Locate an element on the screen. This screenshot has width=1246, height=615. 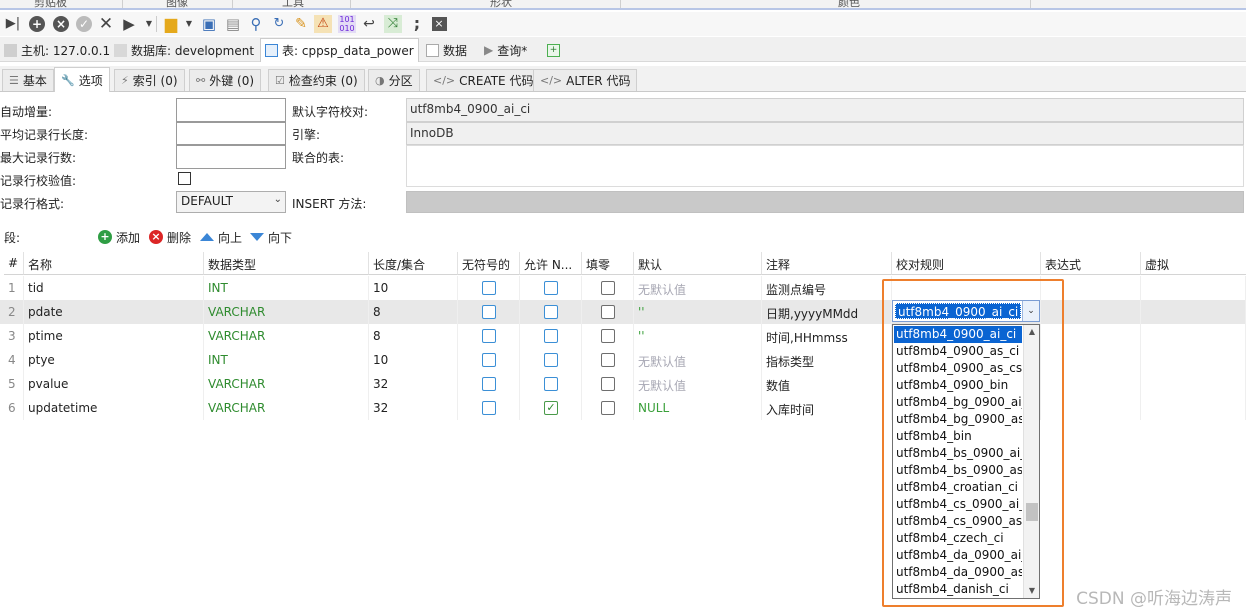
tab-query: ▶ 查询* is located at coordinates (505, 50).